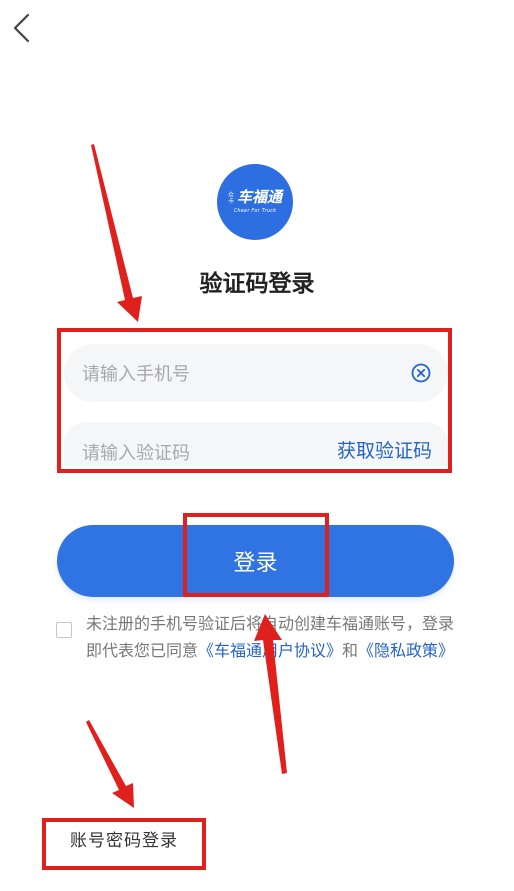 This screenshot has height=891, width=514. What do you see at coordinates (254, 400) in the screenshot?
I see `annotation-box-form` at bounding box center [254, 400].